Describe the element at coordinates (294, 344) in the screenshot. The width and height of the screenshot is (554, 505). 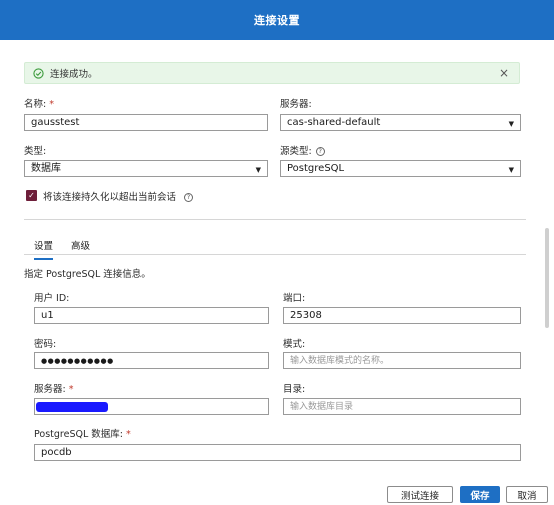
I see `schema-label: 模式:` at that location.